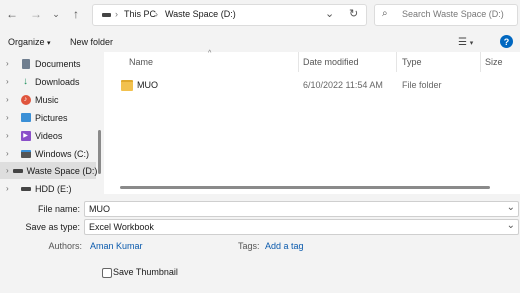  I want to click on column-header-size: Size, so click(494, 62).